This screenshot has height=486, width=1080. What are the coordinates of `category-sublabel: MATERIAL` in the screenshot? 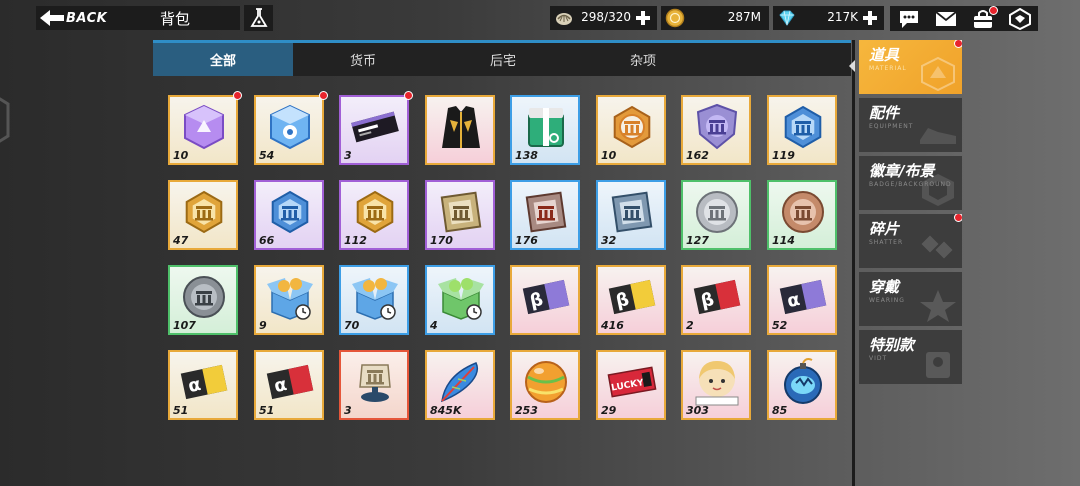 It's located at (888, 68).